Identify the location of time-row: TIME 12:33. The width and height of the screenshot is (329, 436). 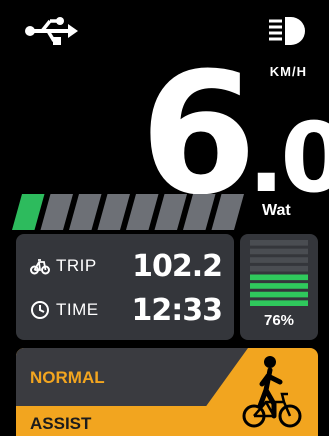
(126, 310).